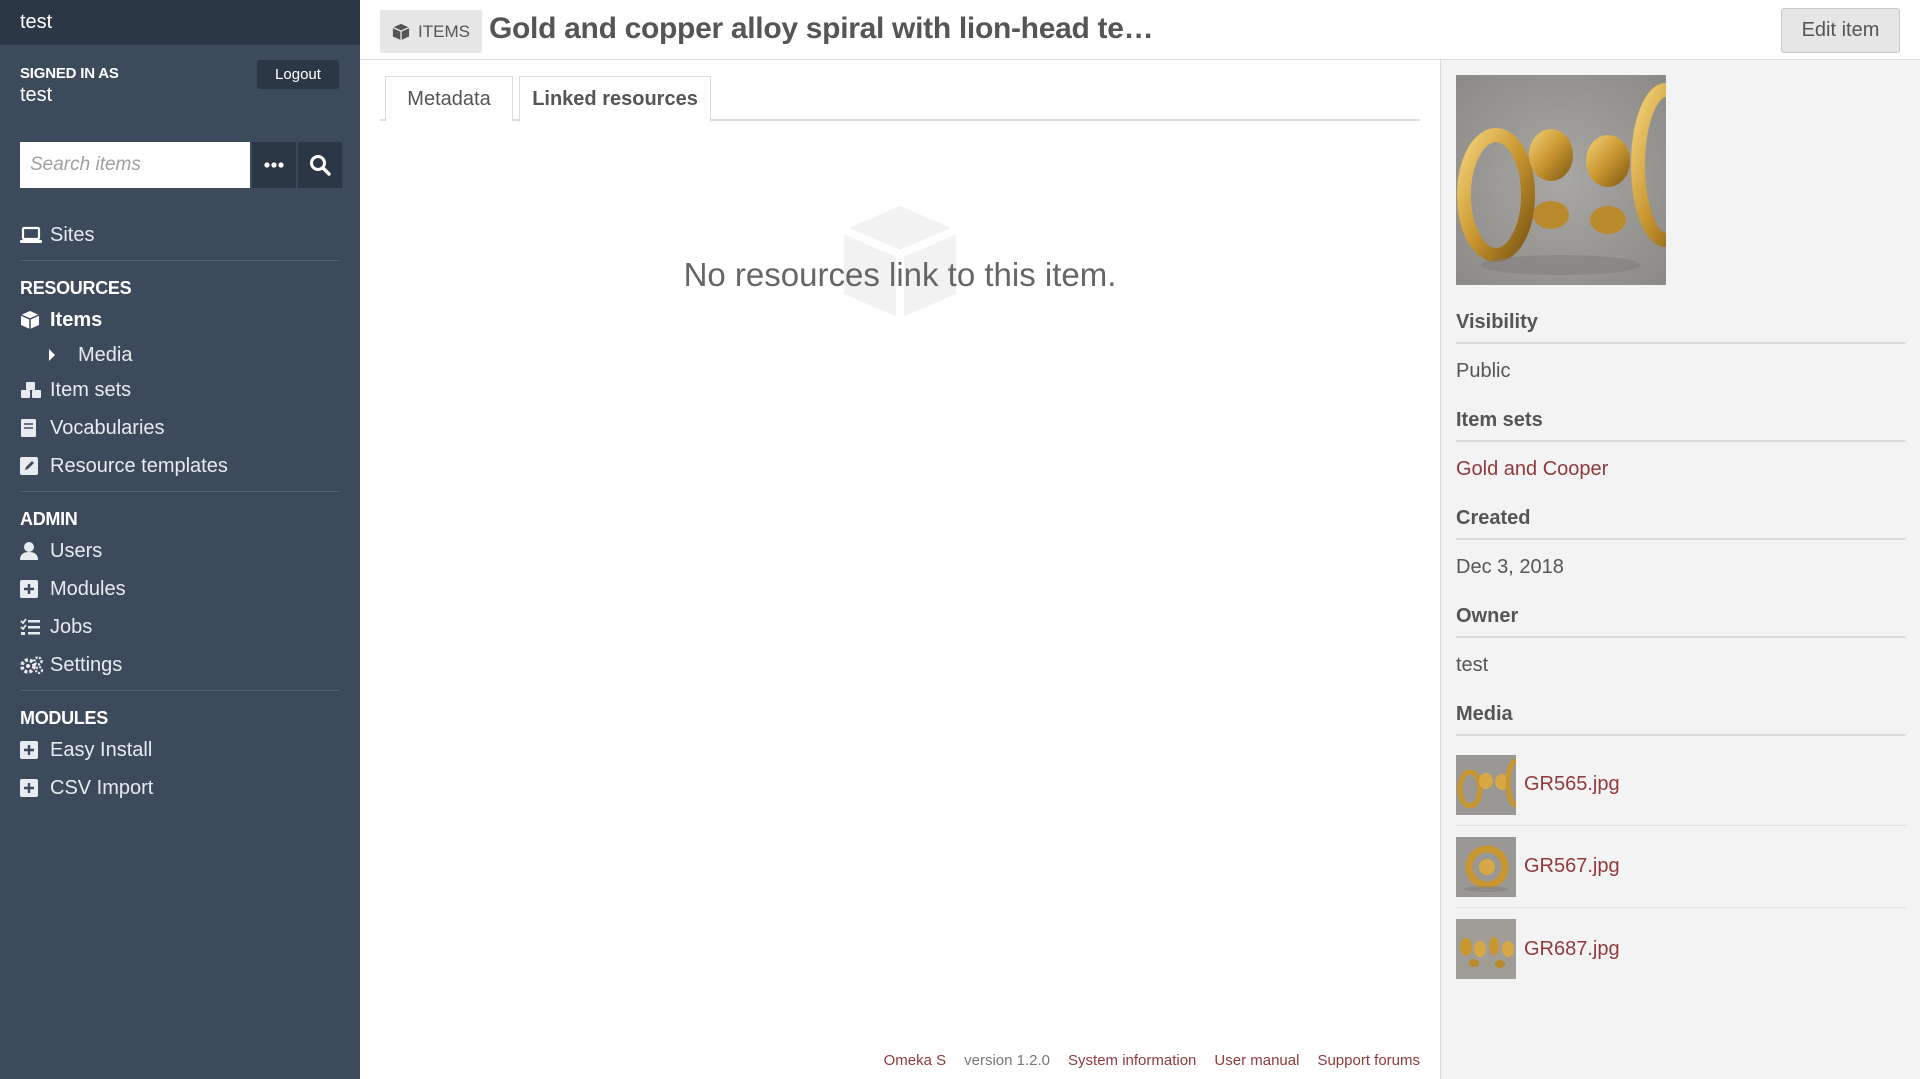  I want to click on media-link: GR567.jpg, so click(1572, 866).